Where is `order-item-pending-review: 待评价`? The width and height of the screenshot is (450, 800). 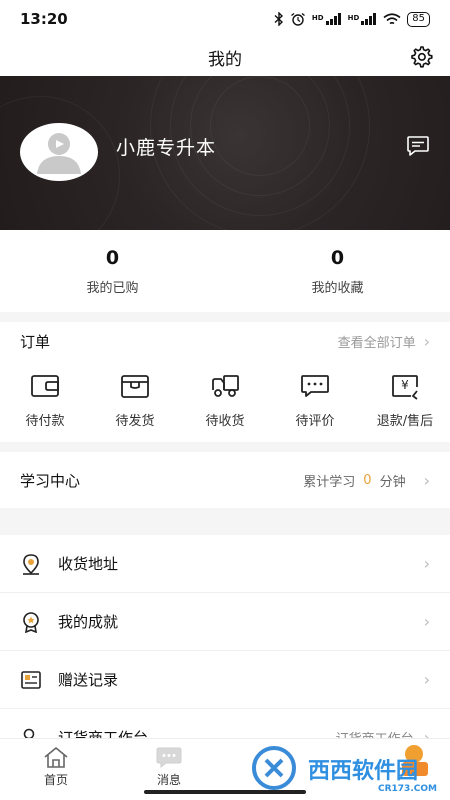
order-item-pending-review: 待评价 is located at coordinates (315, 400).